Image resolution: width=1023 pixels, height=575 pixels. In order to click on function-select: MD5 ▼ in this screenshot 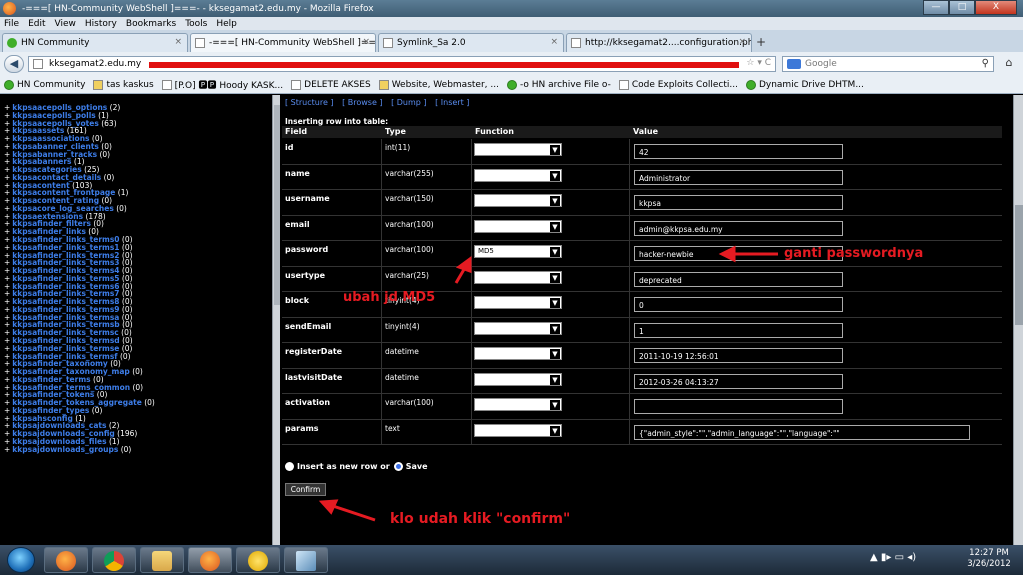, I will do `click(518, 251)`.